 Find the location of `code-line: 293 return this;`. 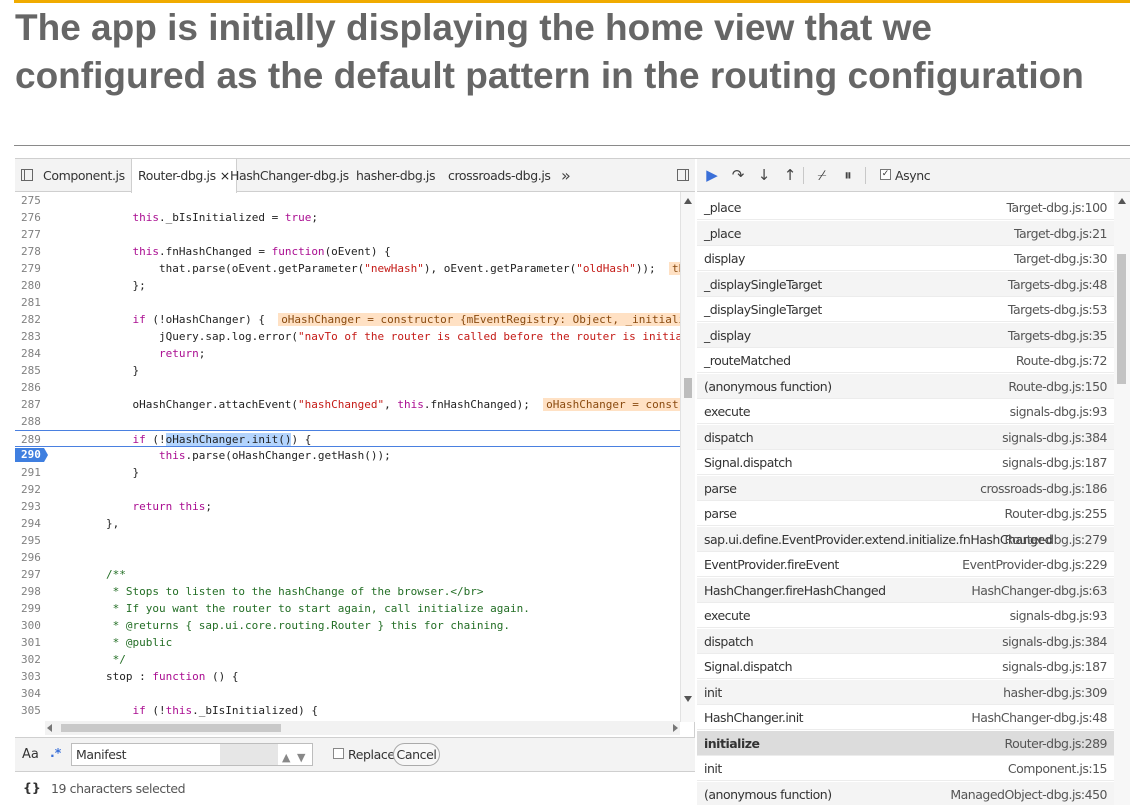

code-line: 293 return this; is located at coordinates (347, 506).